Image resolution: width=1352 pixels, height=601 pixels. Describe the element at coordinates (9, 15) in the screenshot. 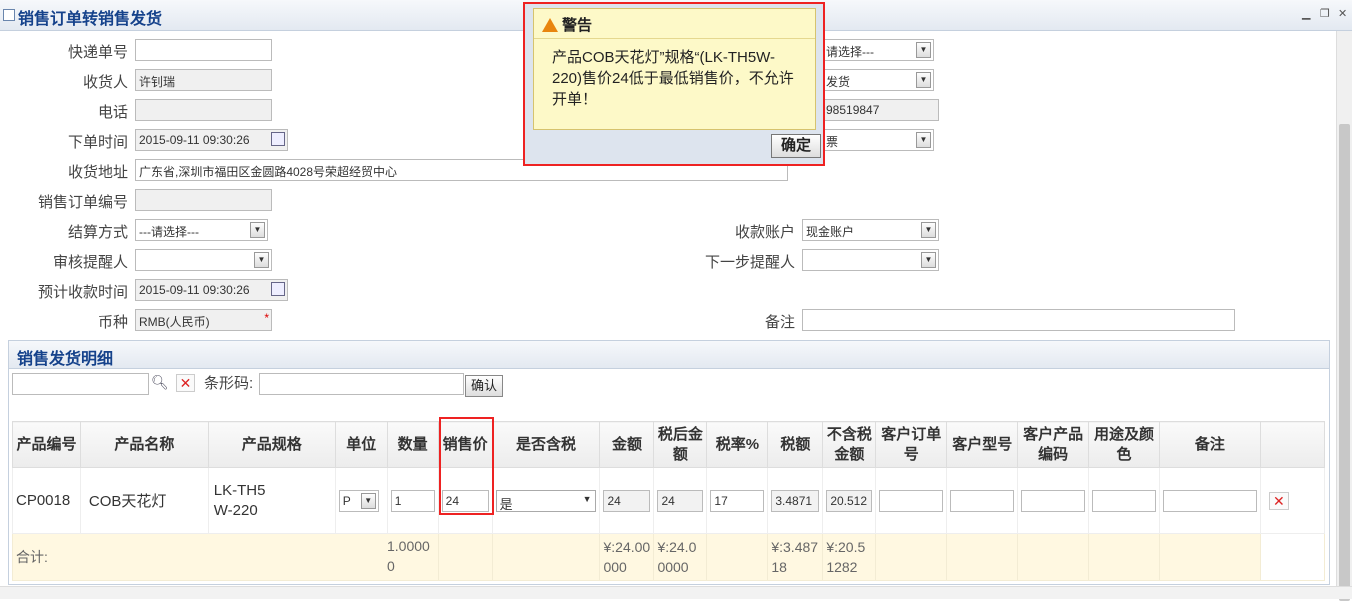

I see `form-icon` at that location.